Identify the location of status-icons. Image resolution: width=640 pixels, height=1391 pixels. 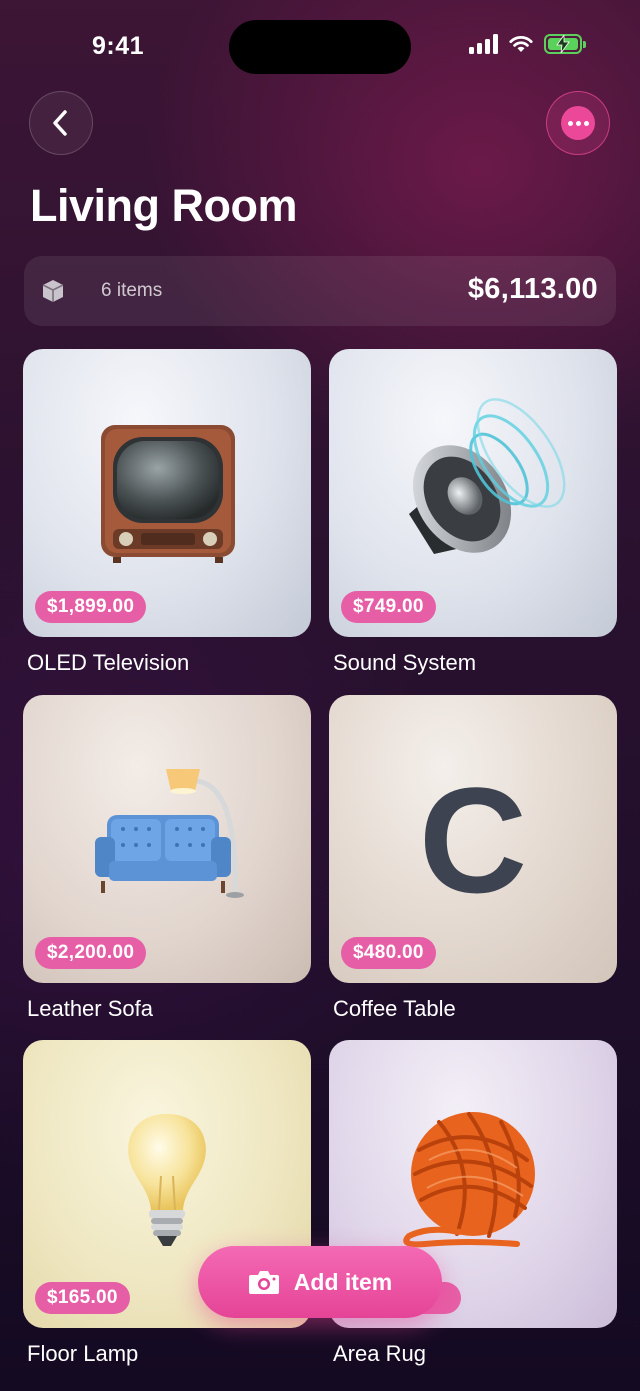
(527, 44).